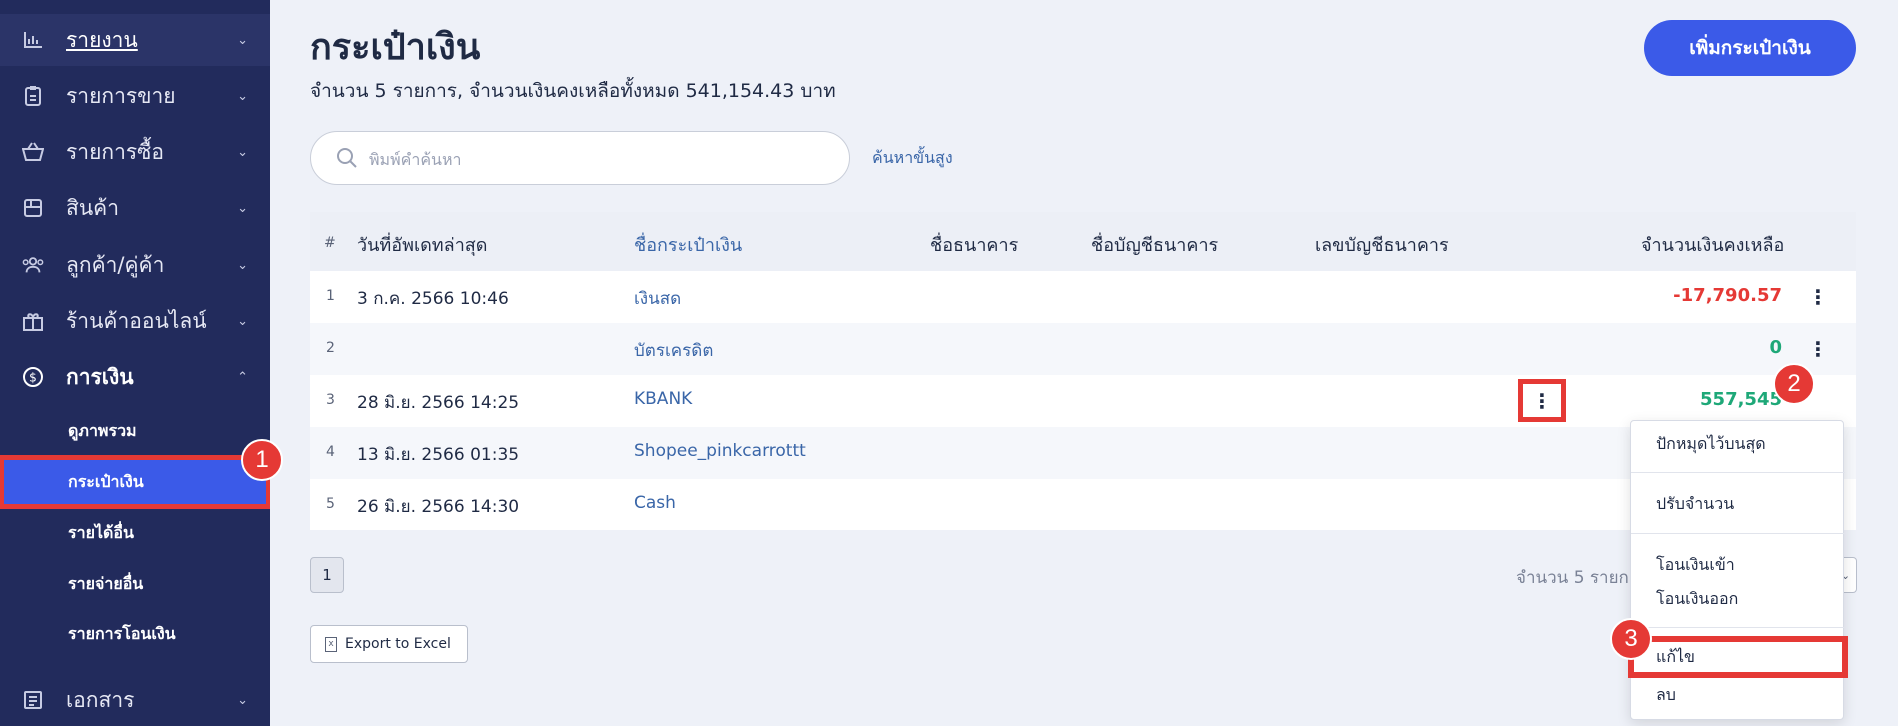 This screenshot has width=1898, height=726. Describe the element at coordinates (433, 299) in the screenshot. I see `row-date: 3 ก.ค. 2566 10:46` at that location.